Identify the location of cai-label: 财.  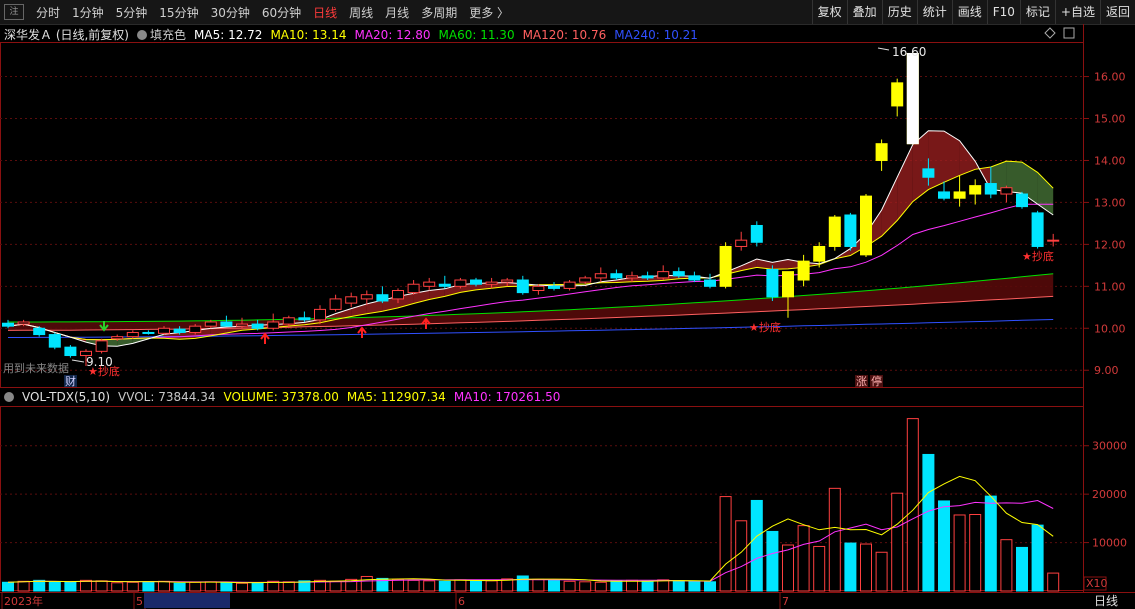
(70, 381).